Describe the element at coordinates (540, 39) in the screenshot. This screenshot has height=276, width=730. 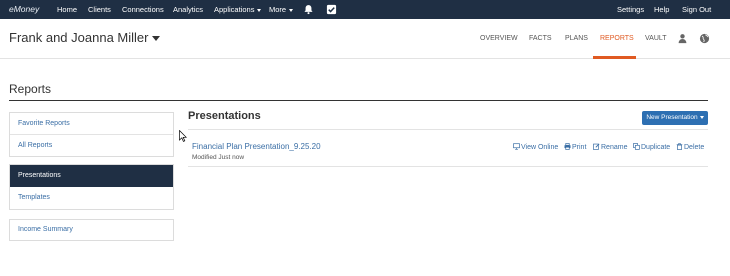
I see `tab-facts: FACTS` at that location.